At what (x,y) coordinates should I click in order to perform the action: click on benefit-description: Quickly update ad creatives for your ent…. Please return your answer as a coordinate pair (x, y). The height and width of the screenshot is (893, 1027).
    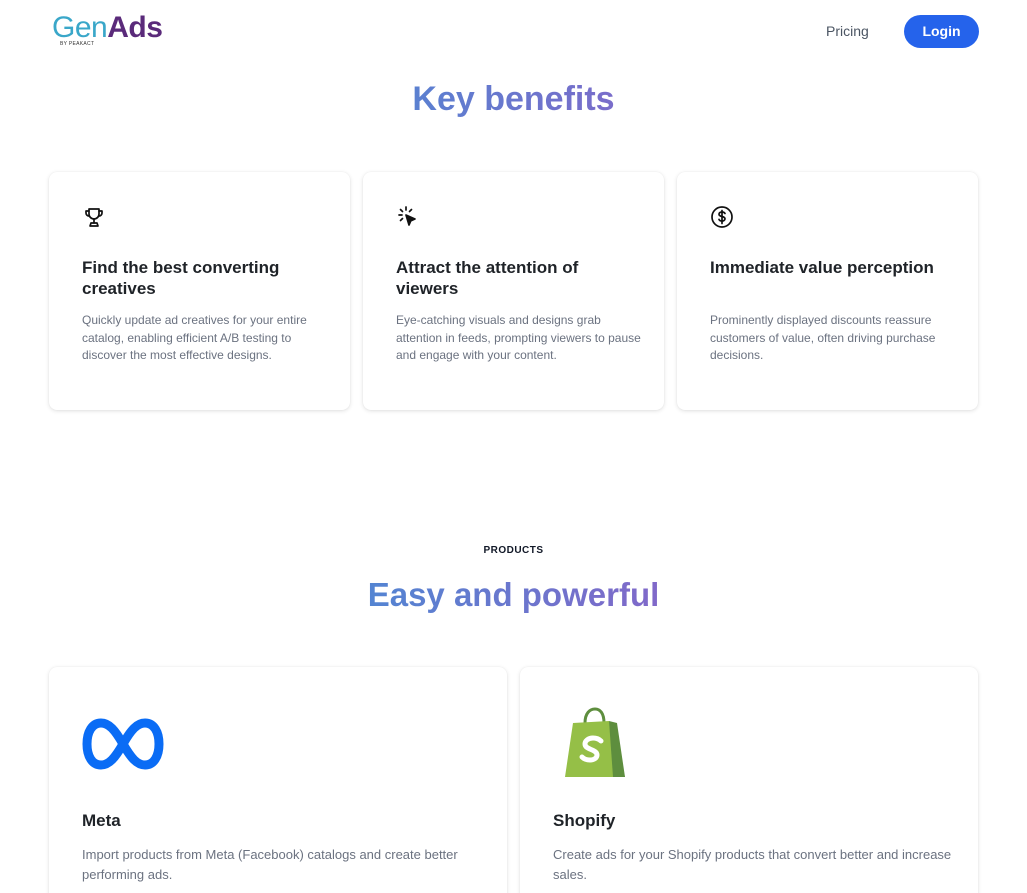
    Looking at the image, I should click on (194, 337).